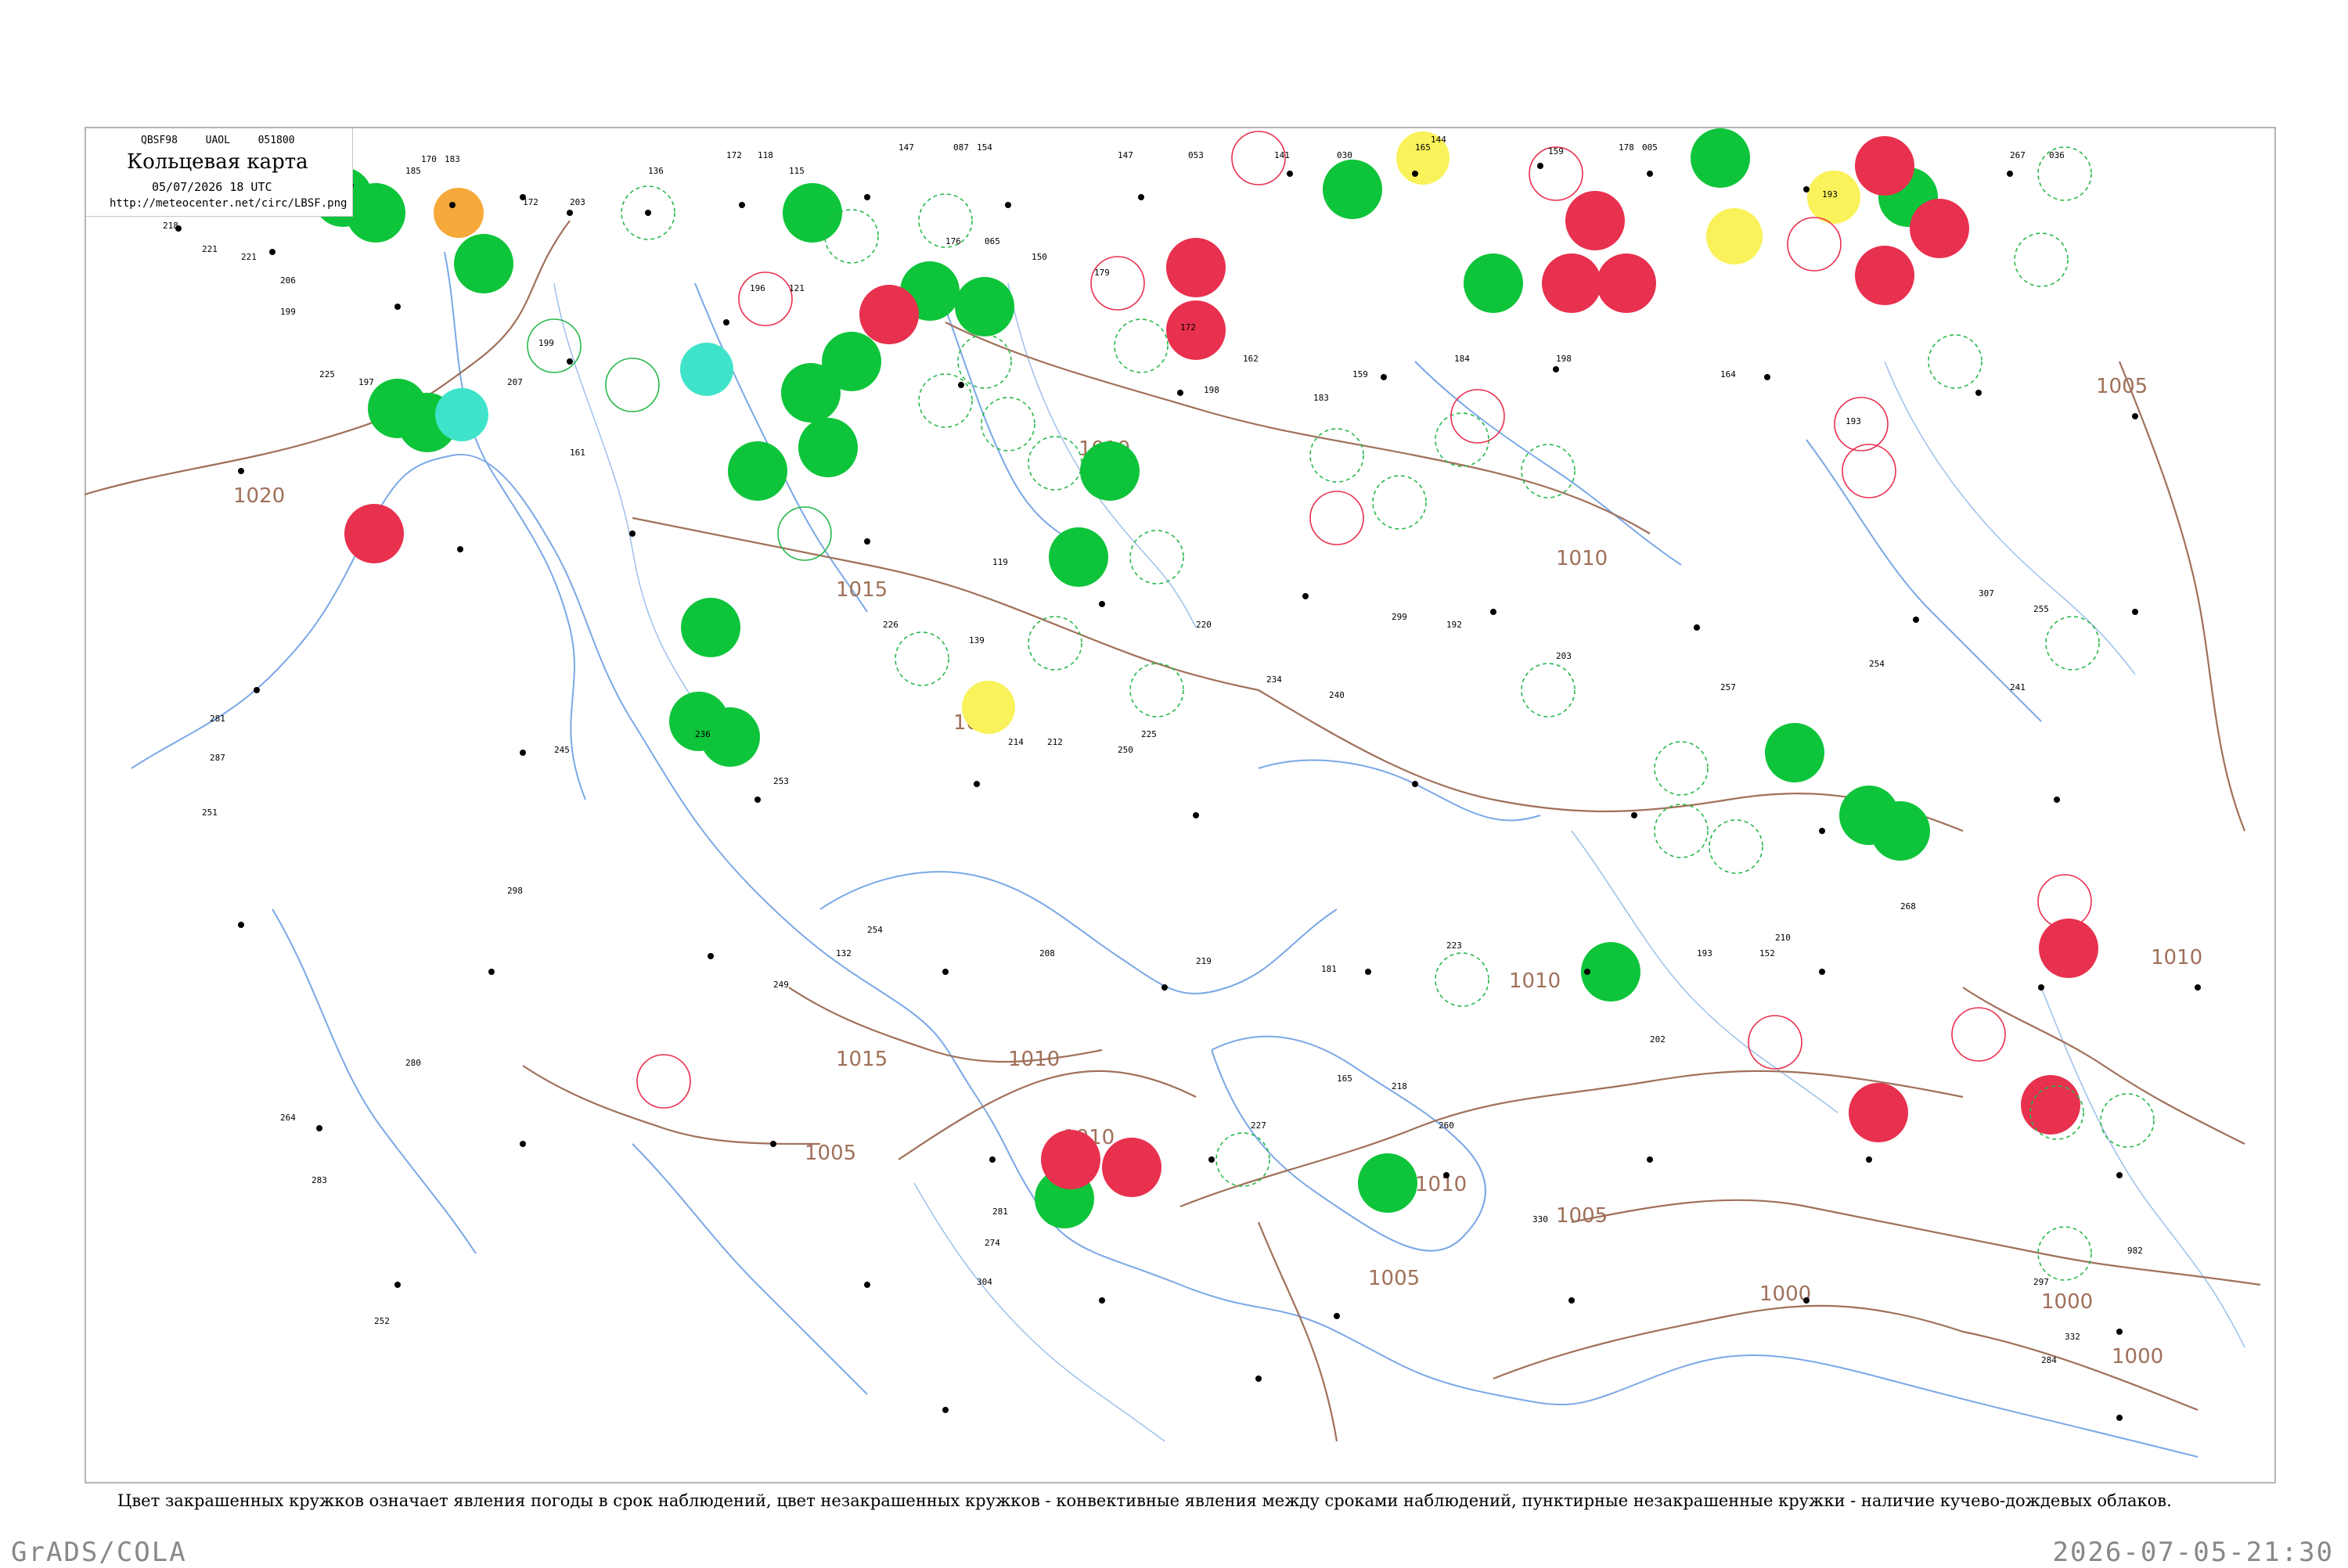 The image size is (2348, 1568). I want to click on station-pressure-value: 241, so click(2018, 687).